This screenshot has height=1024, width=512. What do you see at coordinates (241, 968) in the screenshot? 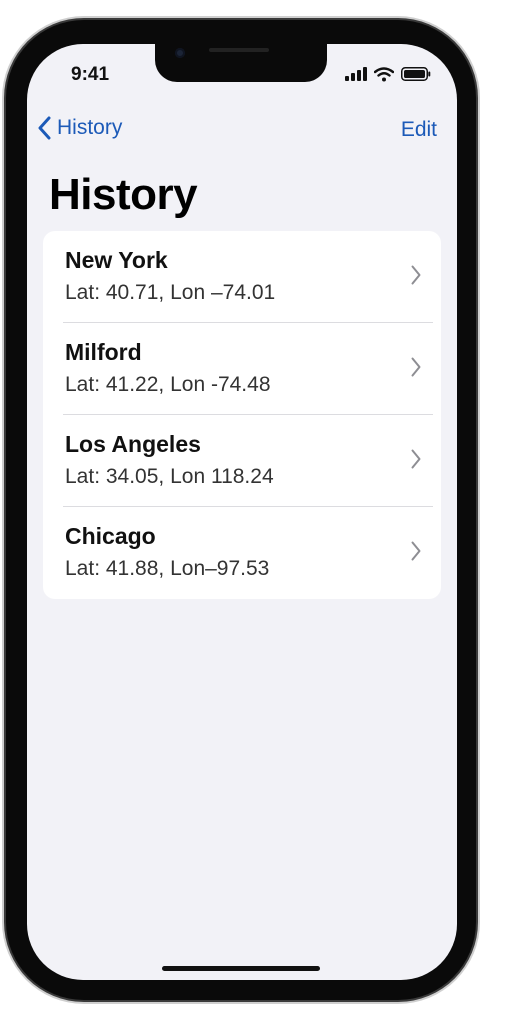
I see `home-indicator` at bounding box center [241, 968].